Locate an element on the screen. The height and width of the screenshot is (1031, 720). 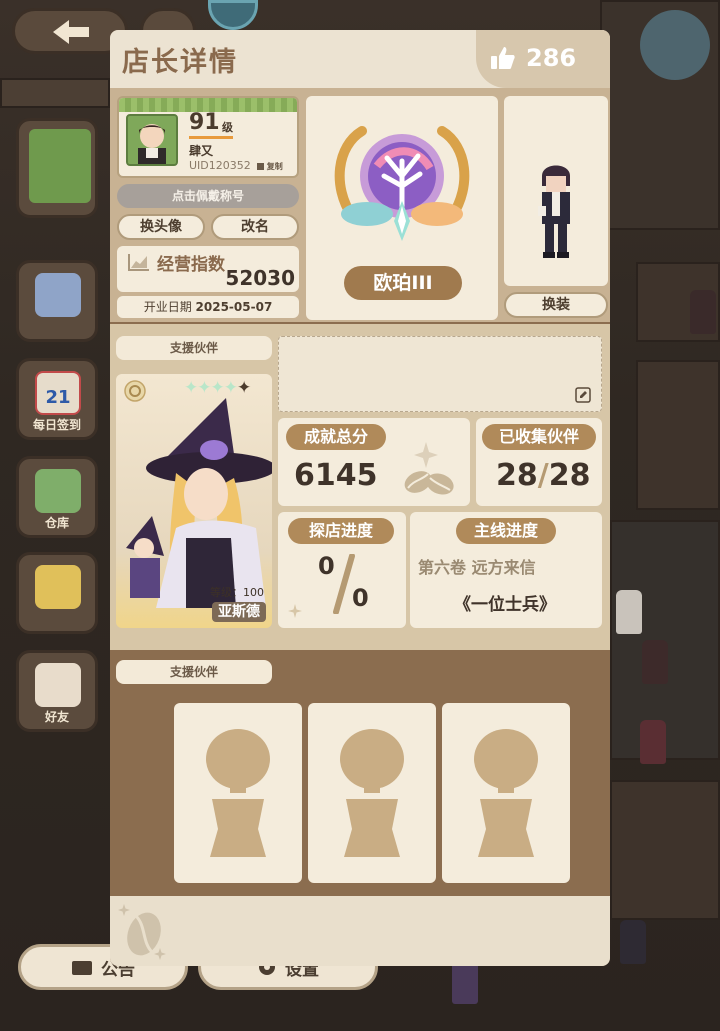
support-partner-card: ✦✦✦✦✦ 等级：100 亚斯德 is located at coordinates (194, 501).